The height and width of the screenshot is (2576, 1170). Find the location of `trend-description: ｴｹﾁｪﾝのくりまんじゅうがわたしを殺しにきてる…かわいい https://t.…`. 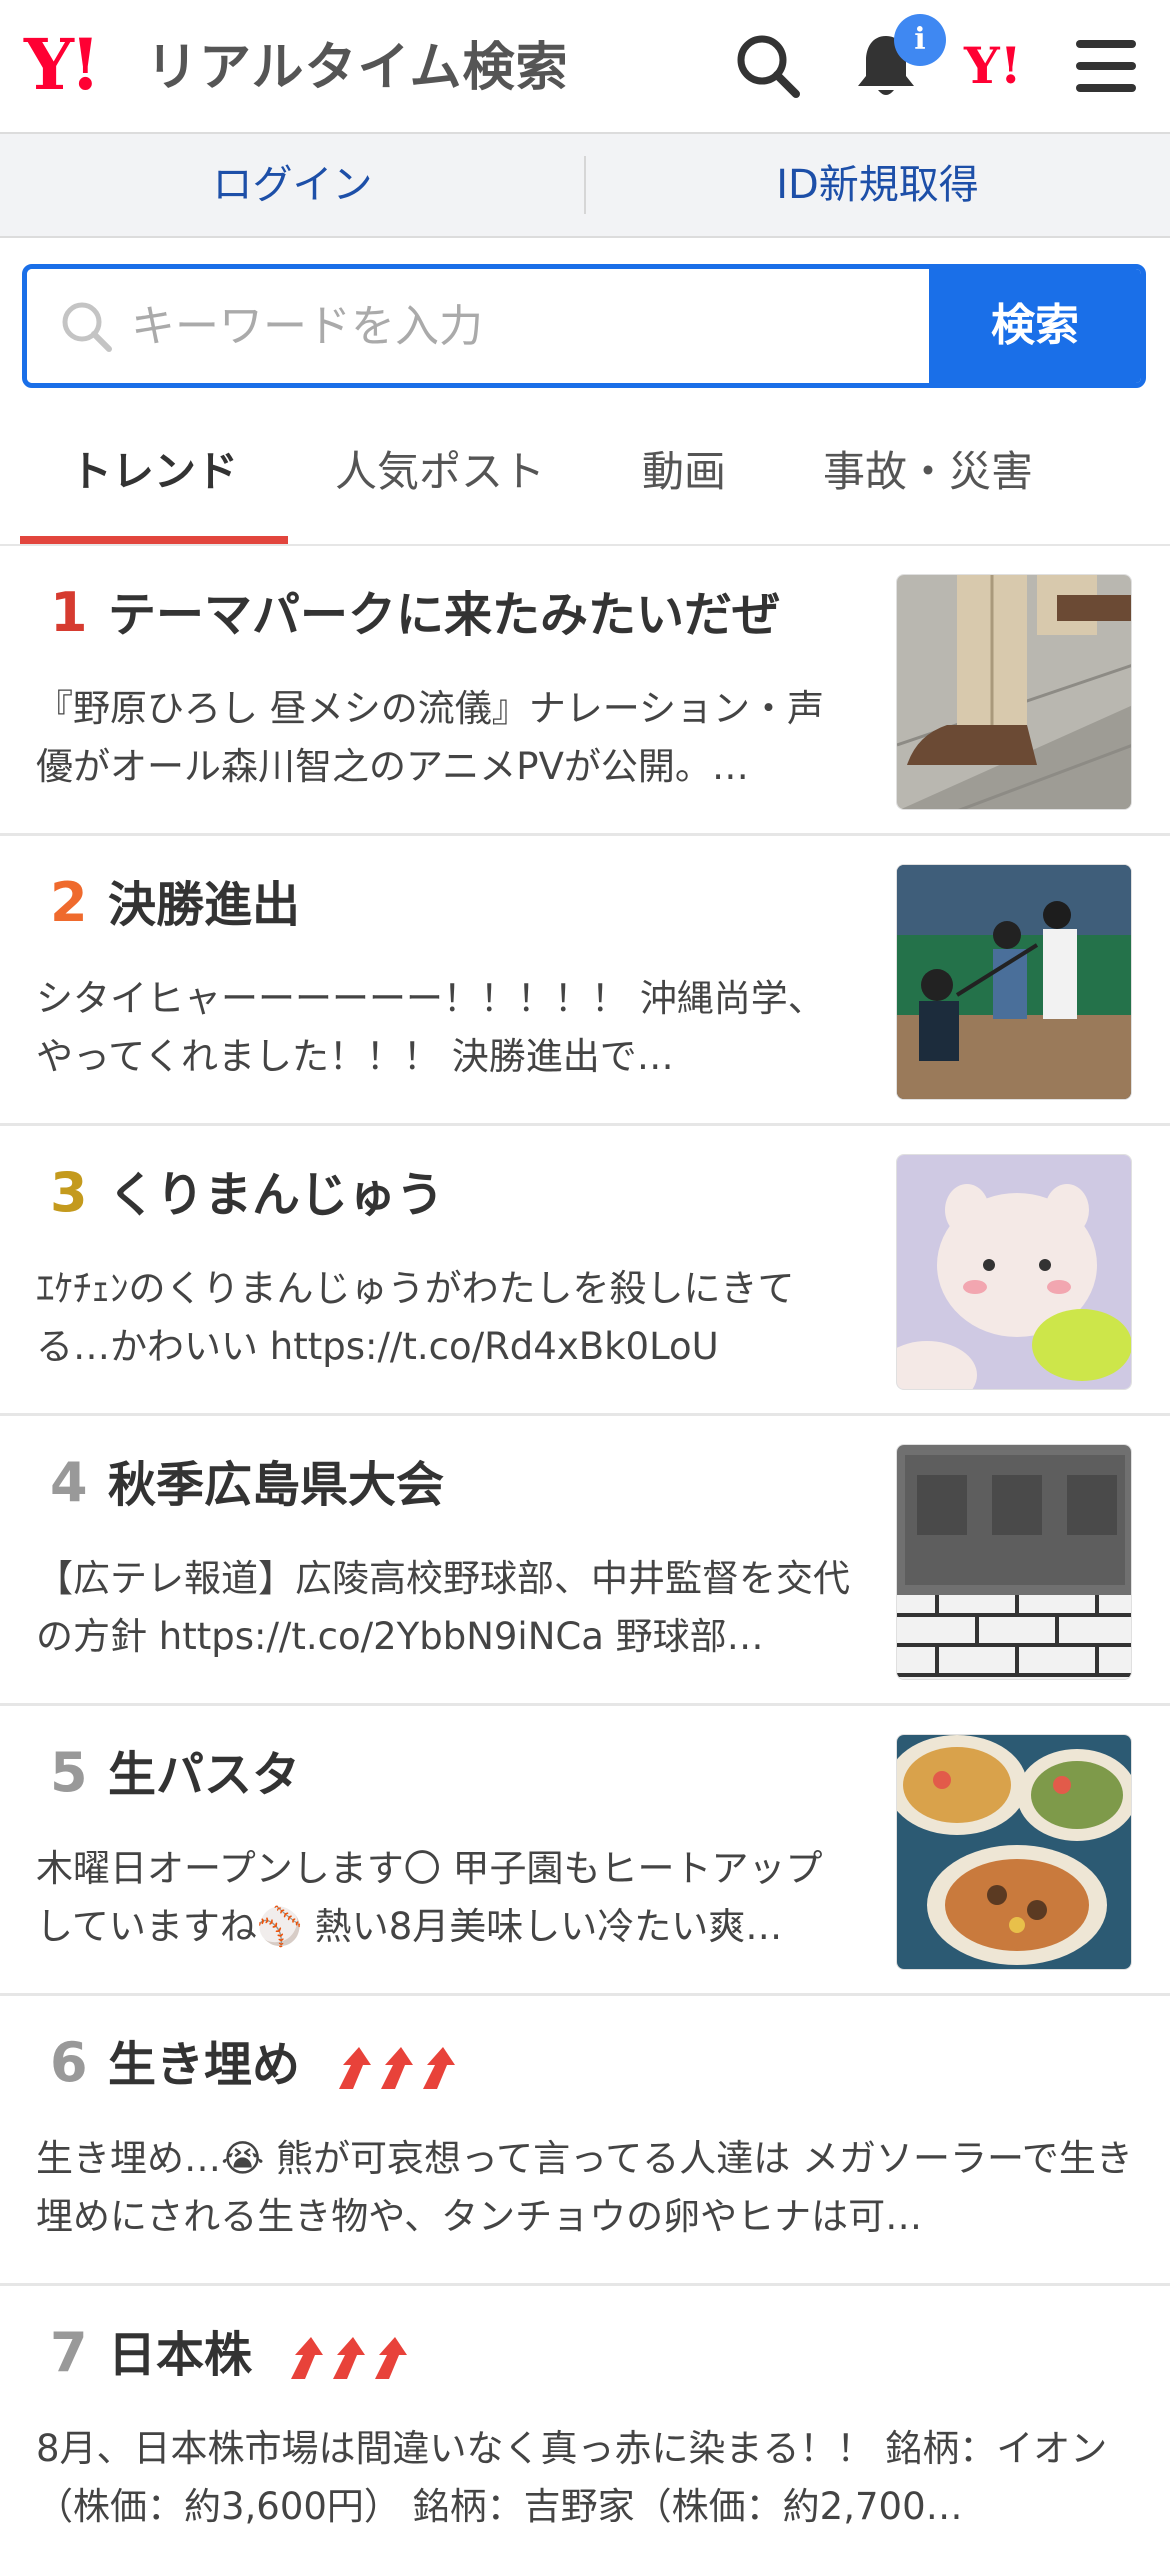

trend-description: ｴｹﾁｪﾝのくりまんじゅうがわたしを殺しにきてる…かわいい https://t.… is located at coordinates (415, 1317).